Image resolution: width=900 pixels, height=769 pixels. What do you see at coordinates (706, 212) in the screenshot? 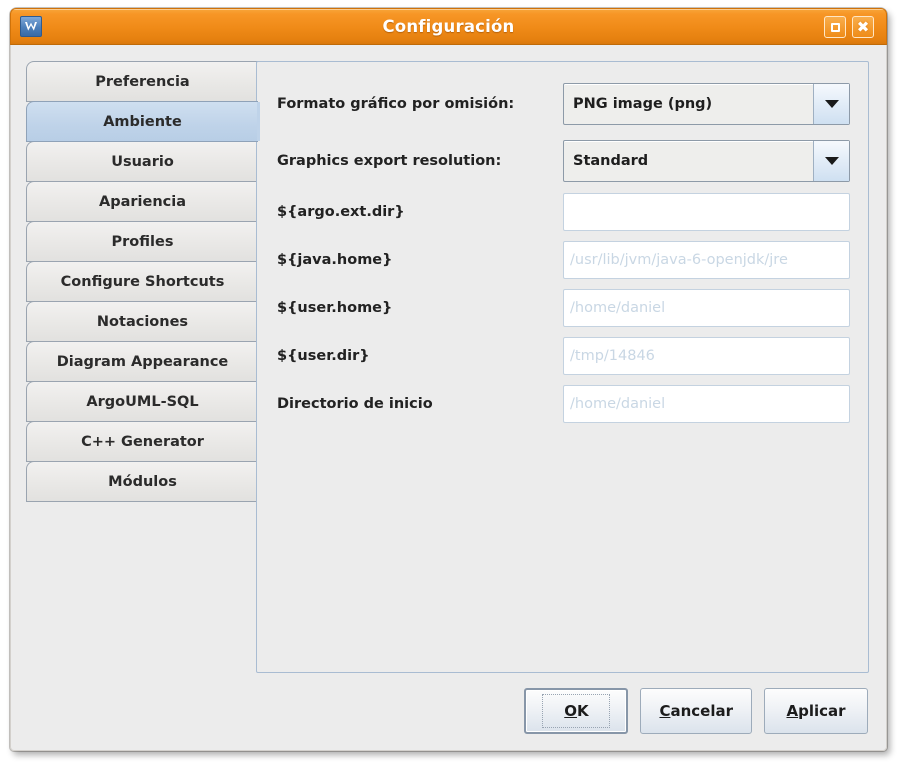
I see `argo-ext-dir-input` at bounding box center [706, 212].